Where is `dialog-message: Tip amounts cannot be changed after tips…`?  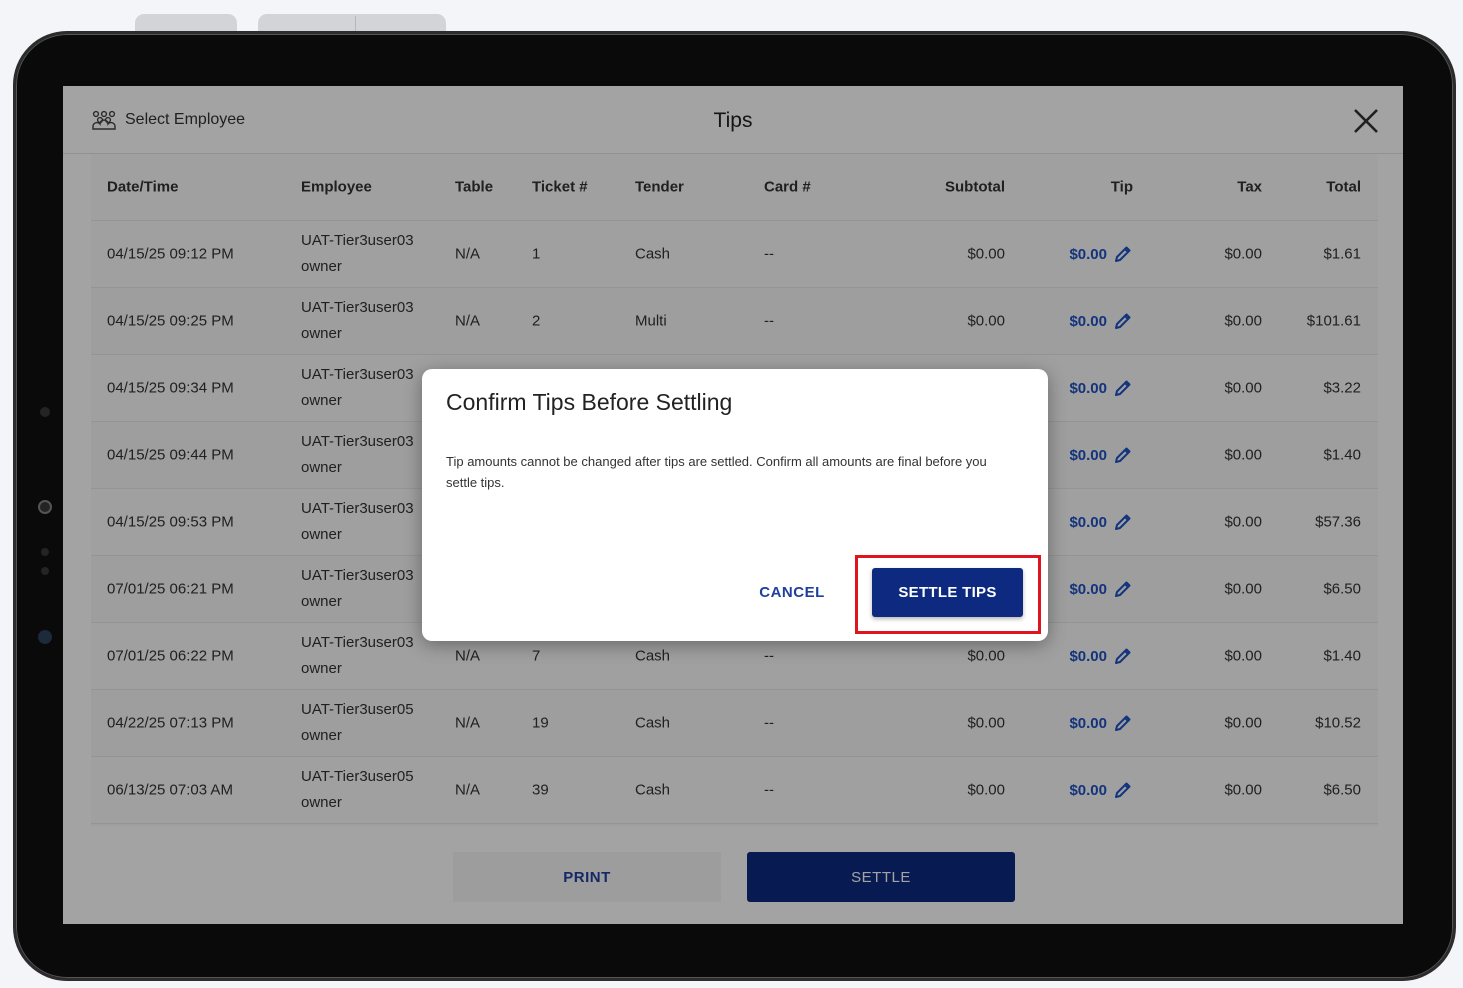 dialog-message: Tip amounts cannot be changed after tips… is located at coordinates (716, 472).